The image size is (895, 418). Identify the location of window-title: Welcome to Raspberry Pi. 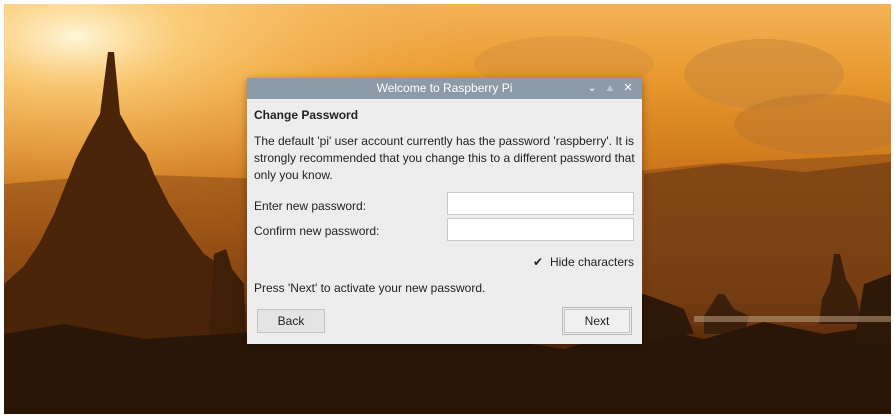
(444, 88).